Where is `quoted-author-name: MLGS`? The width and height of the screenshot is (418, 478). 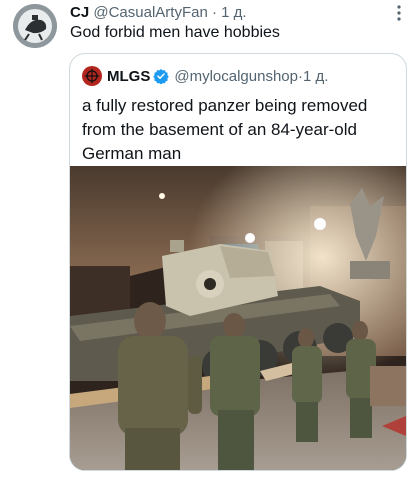
quoted-author-name: MLGS is located at coordinates (129, 76).